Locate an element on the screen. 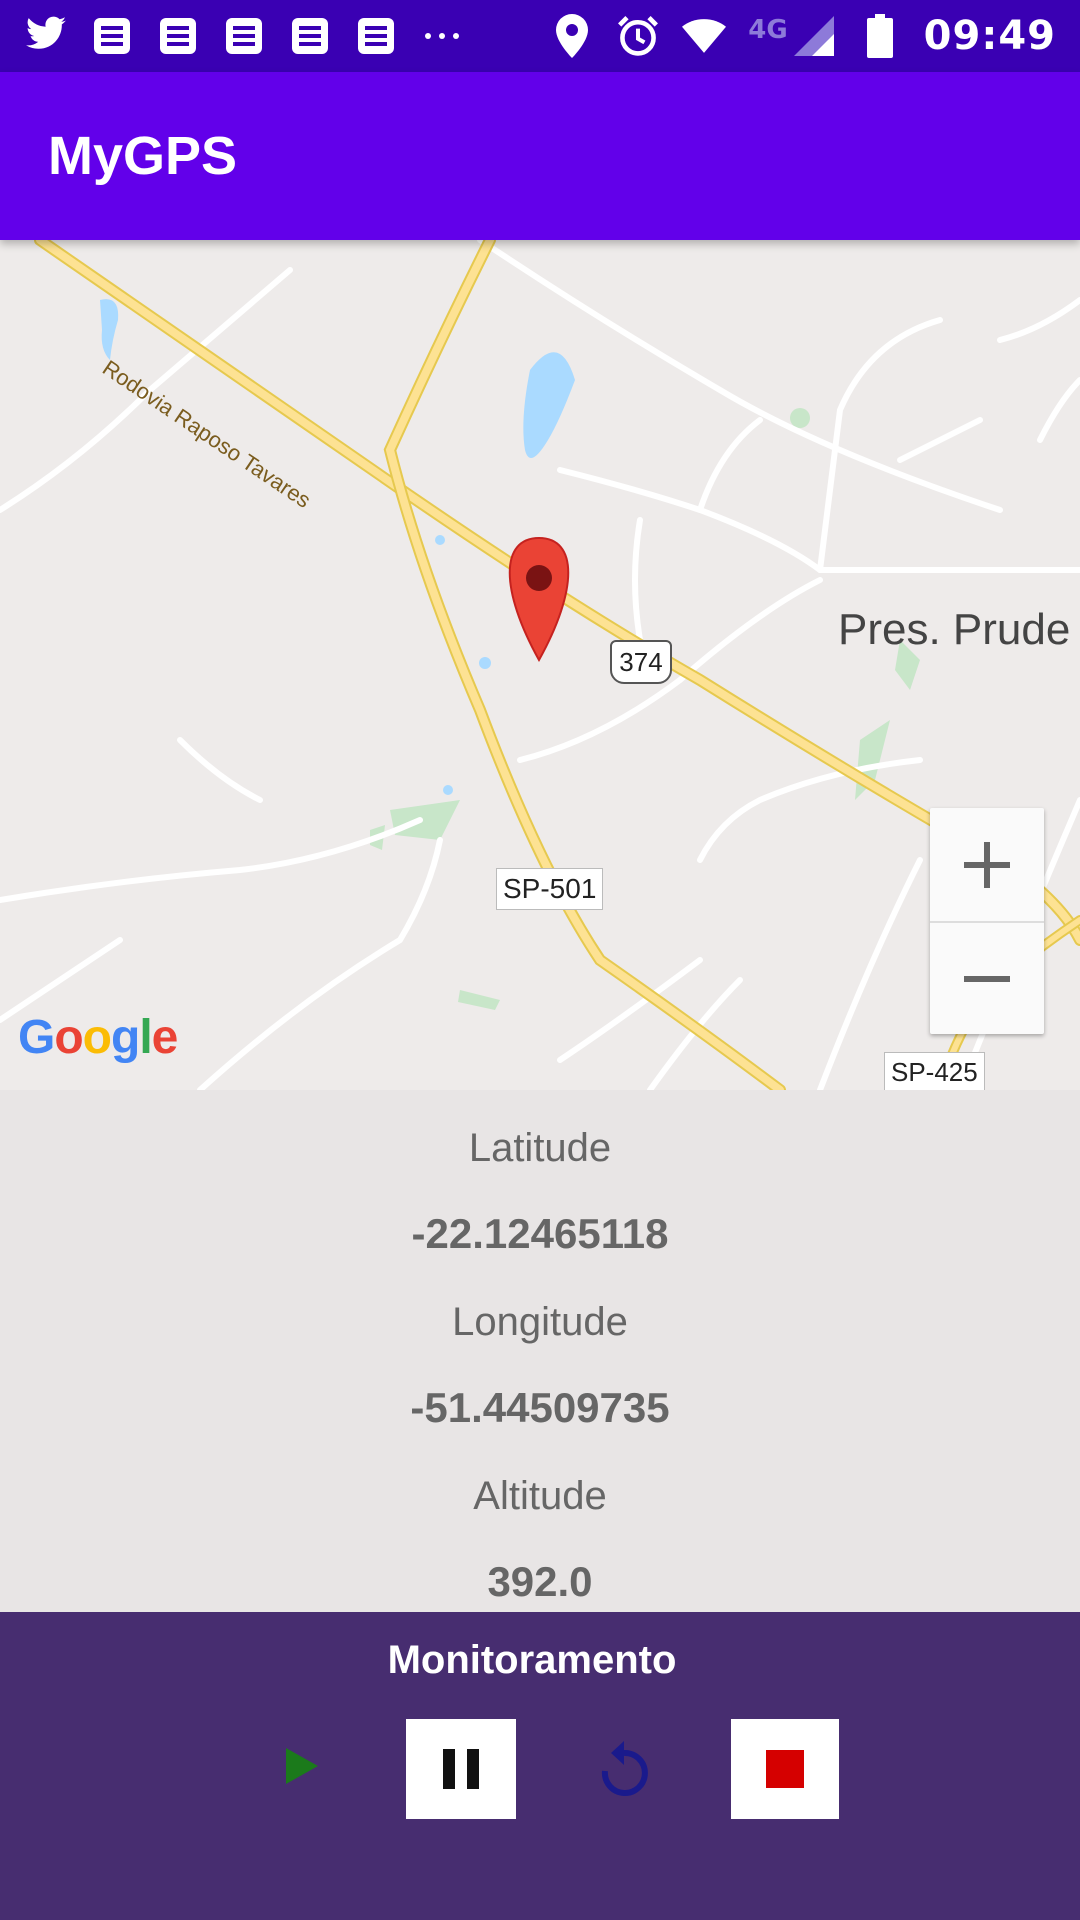 The width and height of the screenshot is (1080, 1920). longitude-value: -51.44509735 is located at coordinates (540, 1407).